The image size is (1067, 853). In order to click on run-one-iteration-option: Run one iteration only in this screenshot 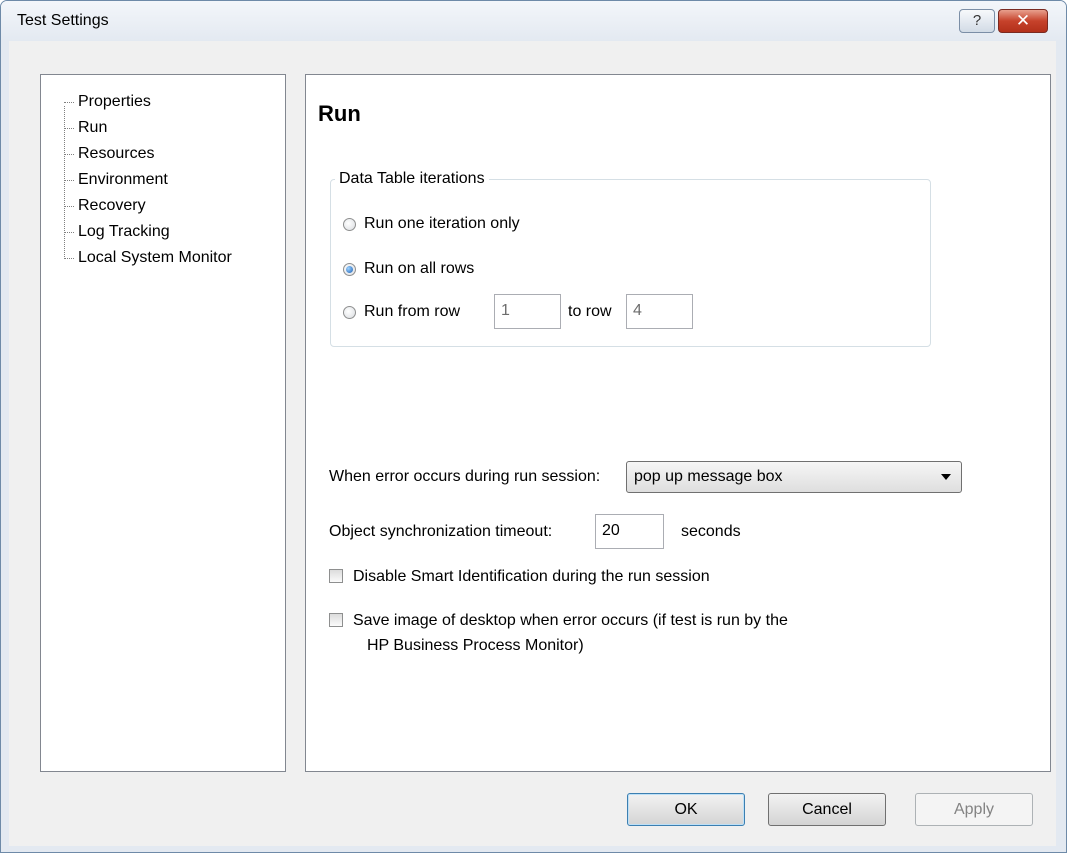, I will do `click(431, 224)`.